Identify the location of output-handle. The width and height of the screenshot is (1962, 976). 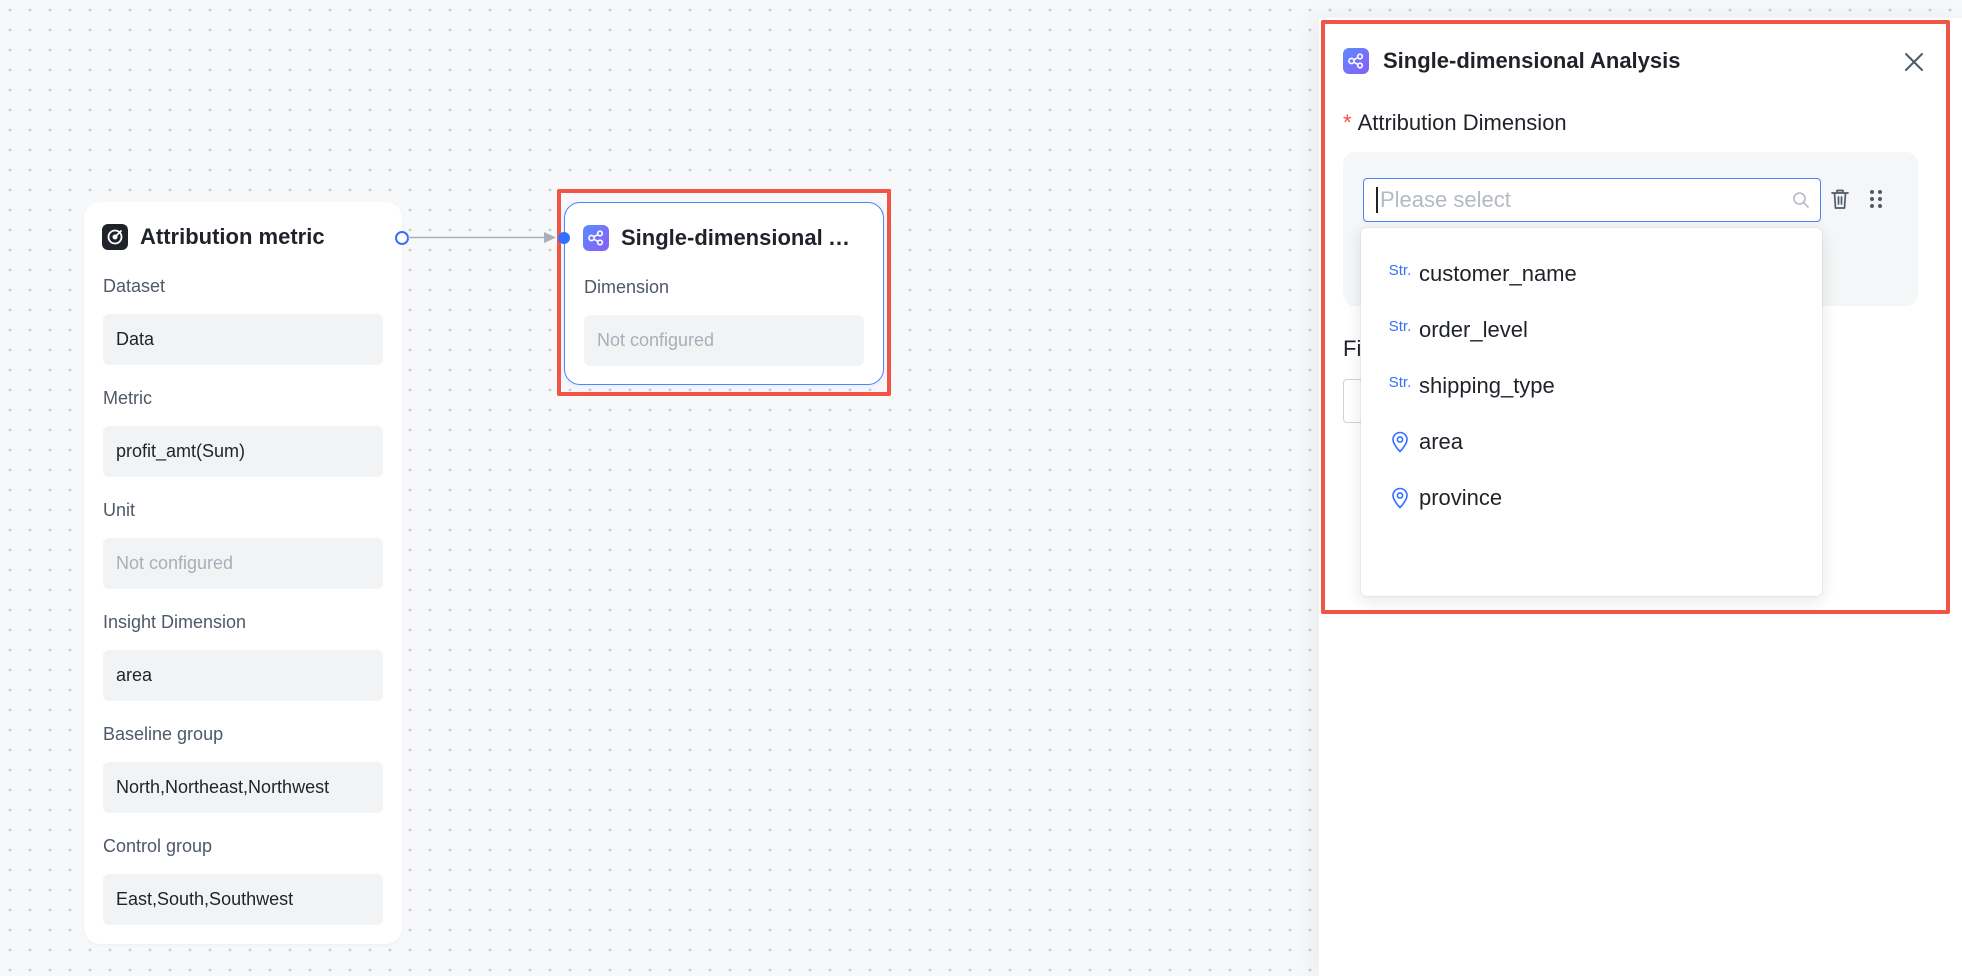
(402, 238).